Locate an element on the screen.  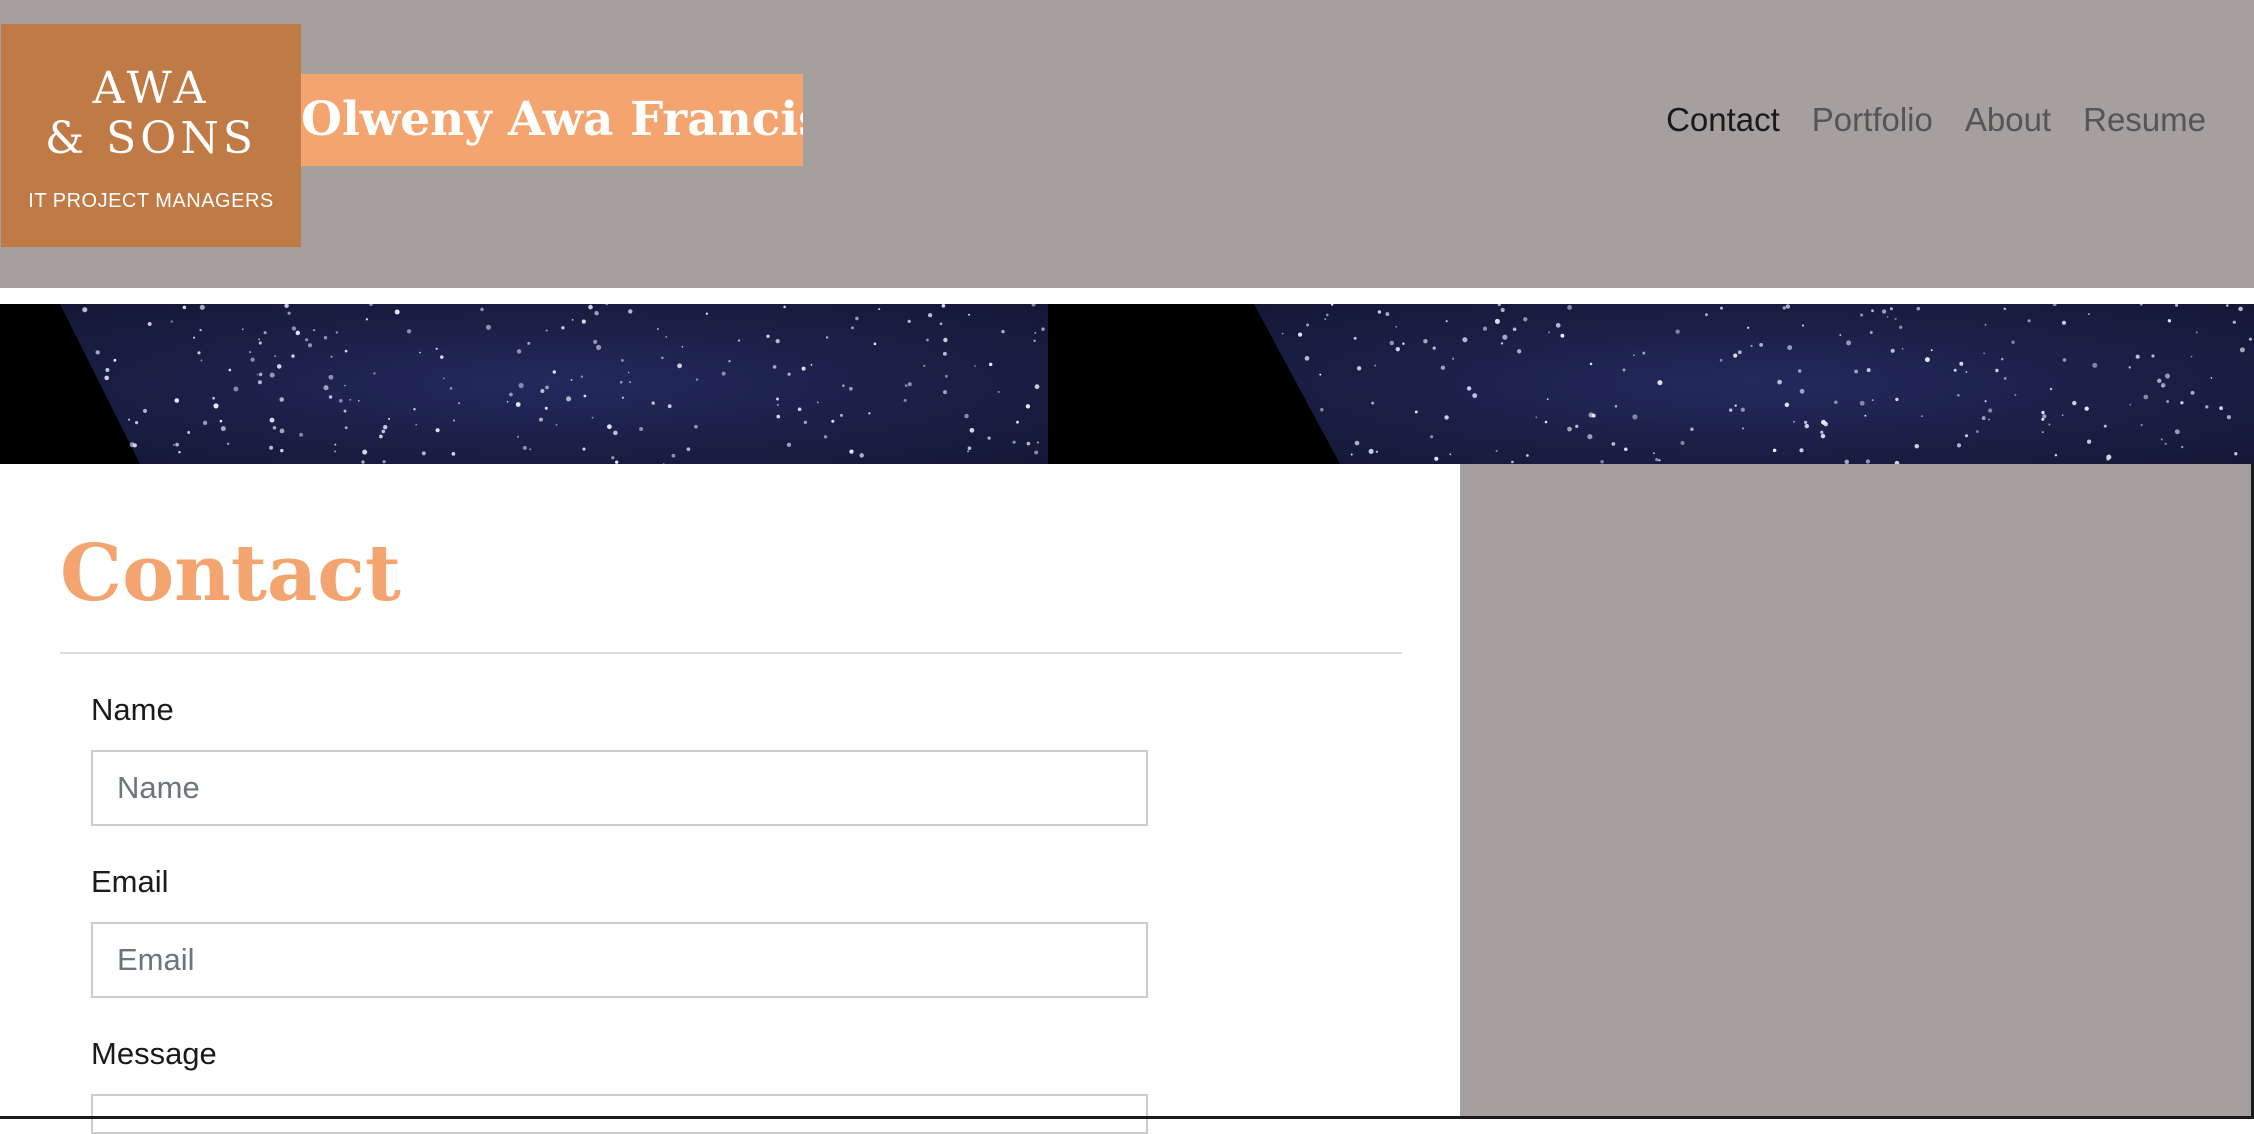
nav-link-about: About is located at coordinates (2008, 120).